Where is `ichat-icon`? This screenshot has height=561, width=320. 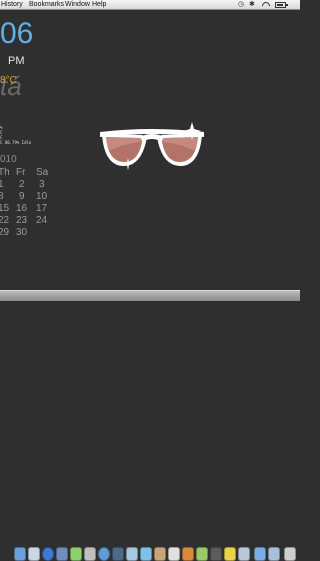
ichat-icon is located at coordinates (62, 554).